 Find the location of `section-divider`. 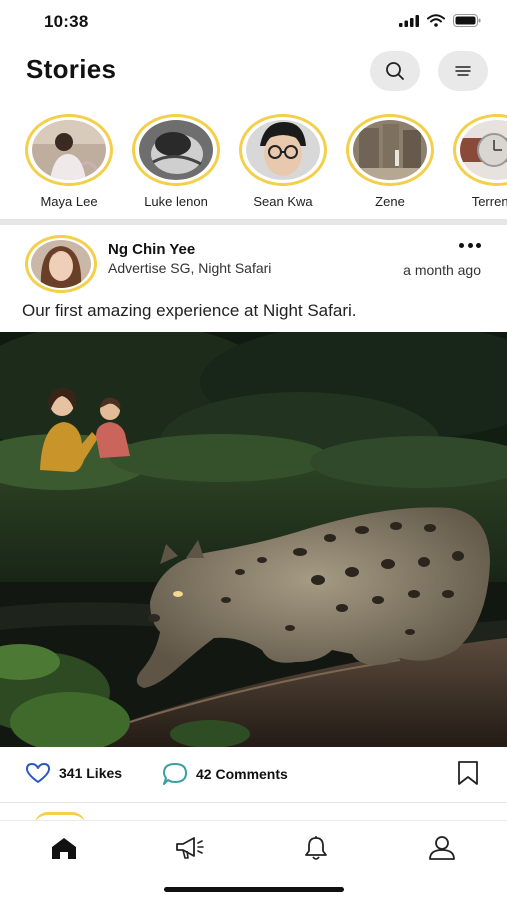

section-divider is located at coordinates (253, 222).